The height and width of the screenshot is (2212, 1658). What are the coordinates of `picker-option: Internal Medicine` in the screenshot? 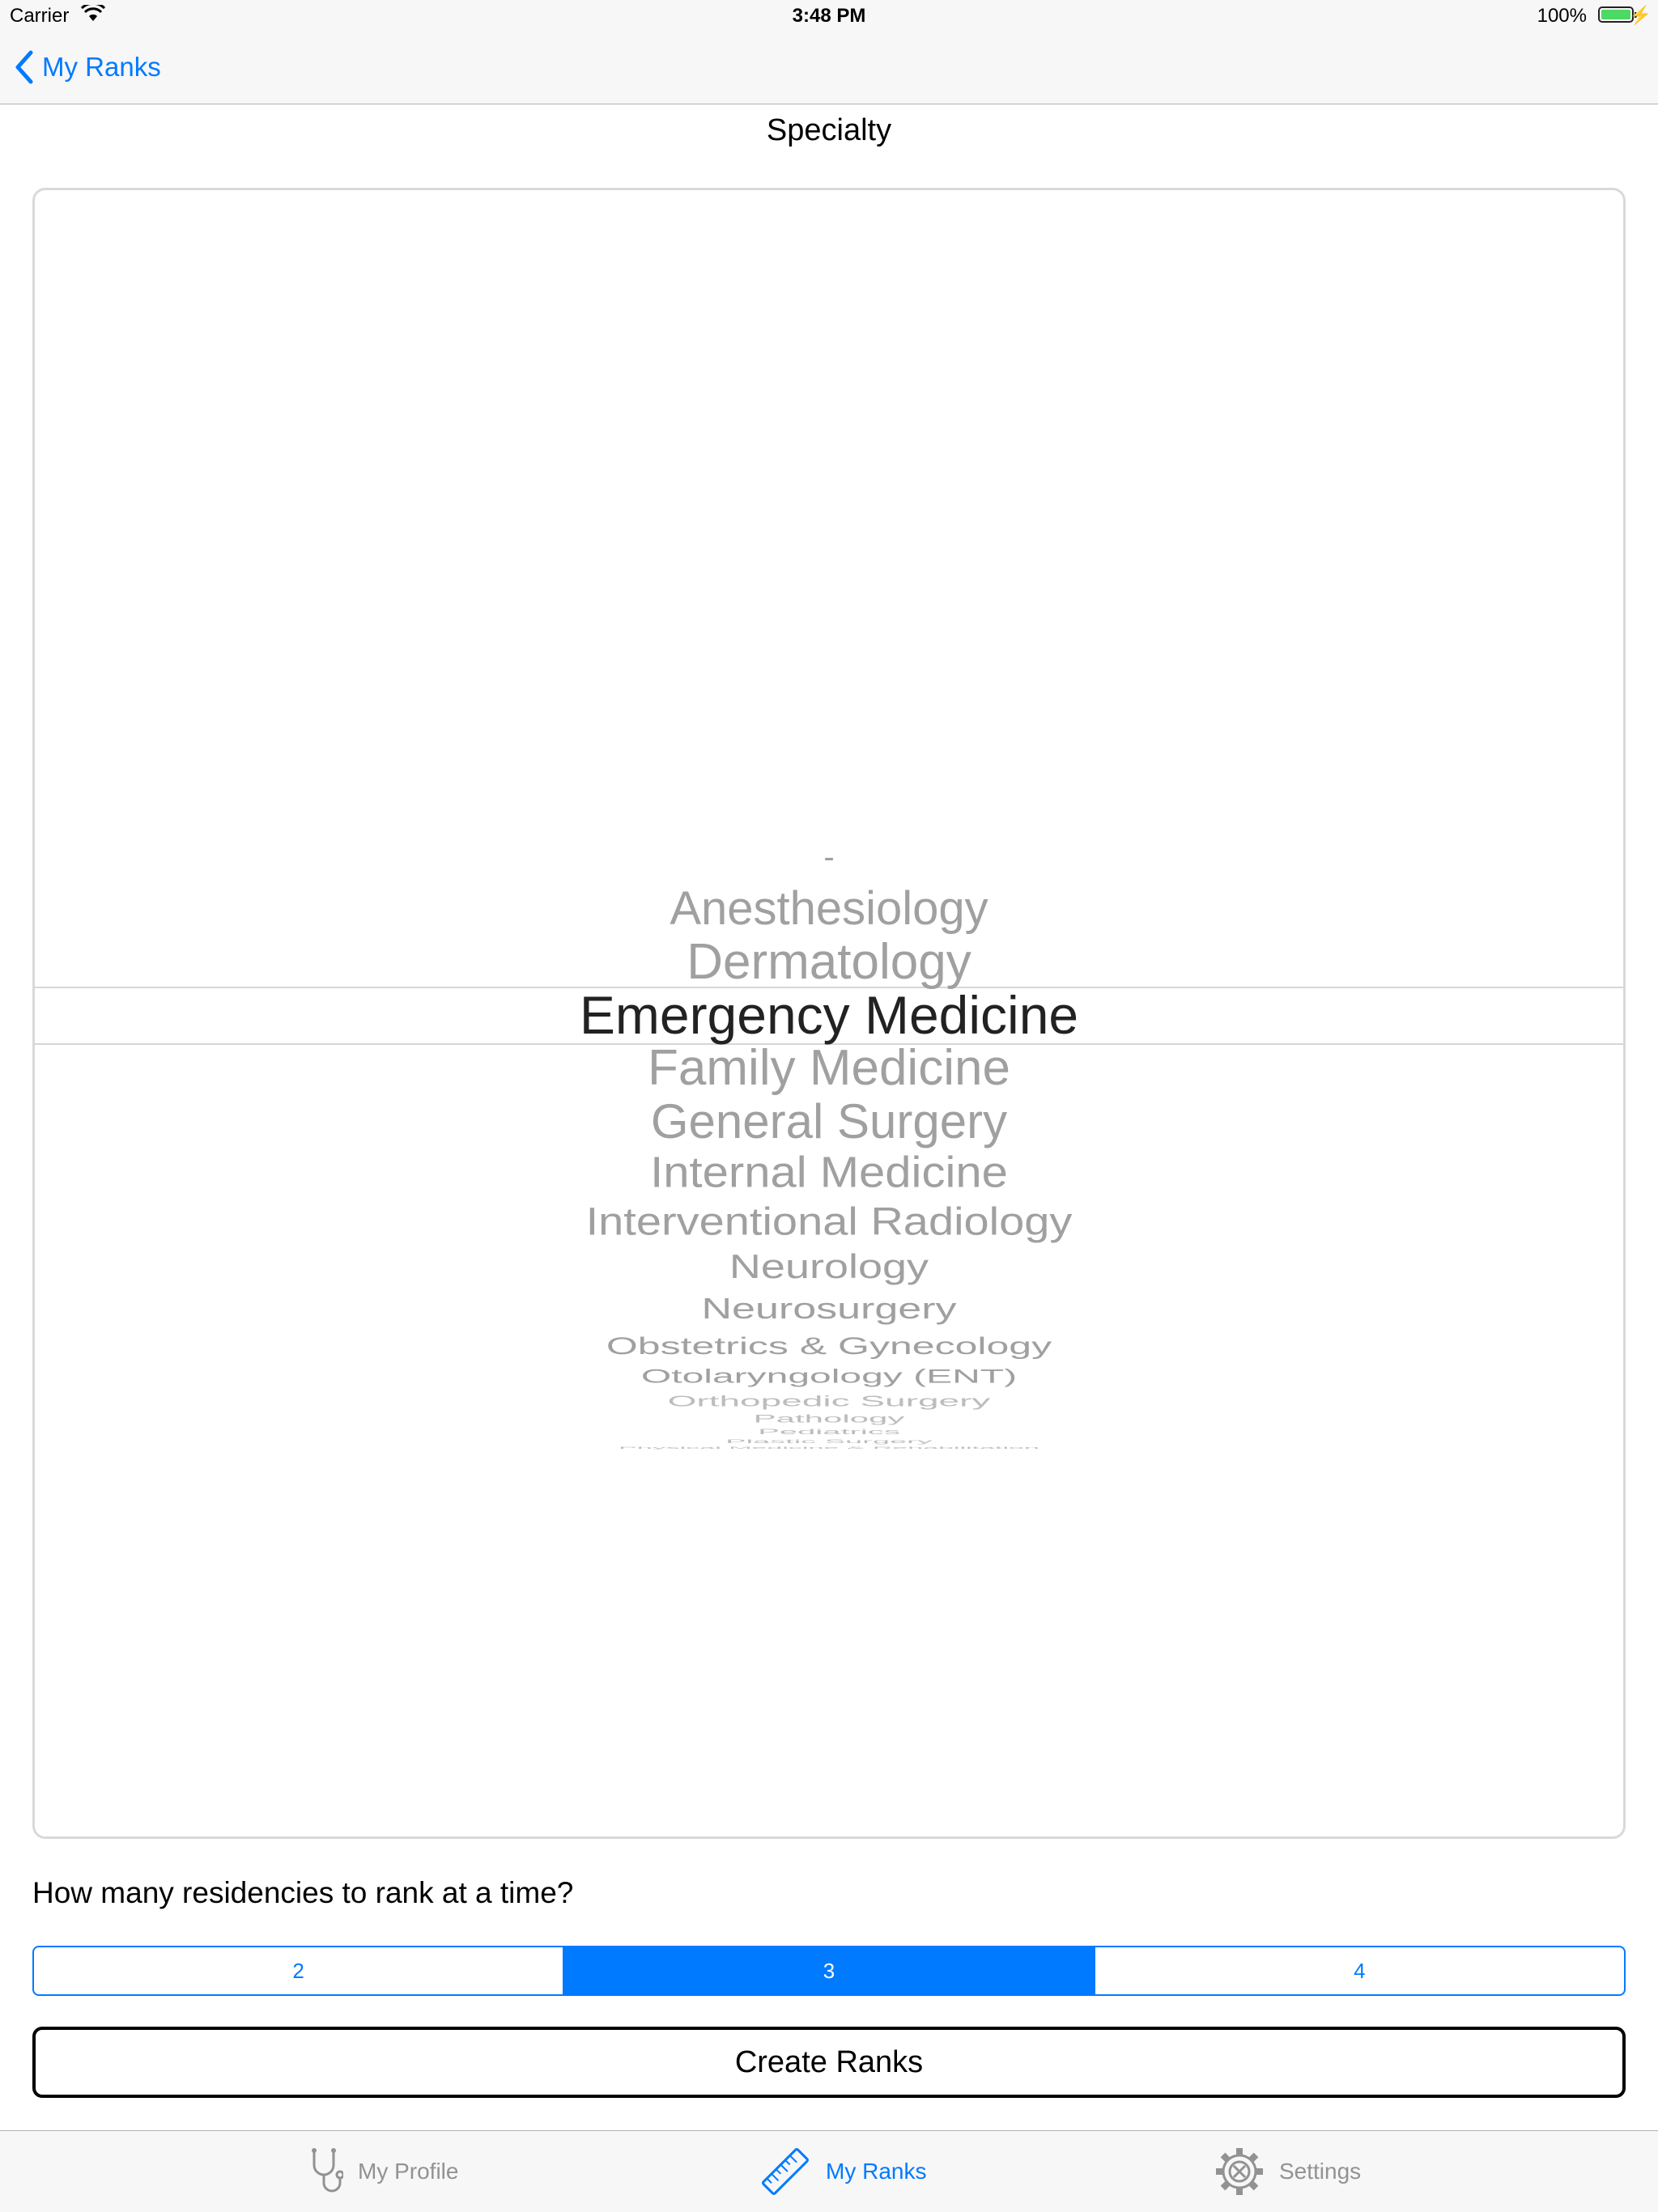 It's located at (829, 1173).